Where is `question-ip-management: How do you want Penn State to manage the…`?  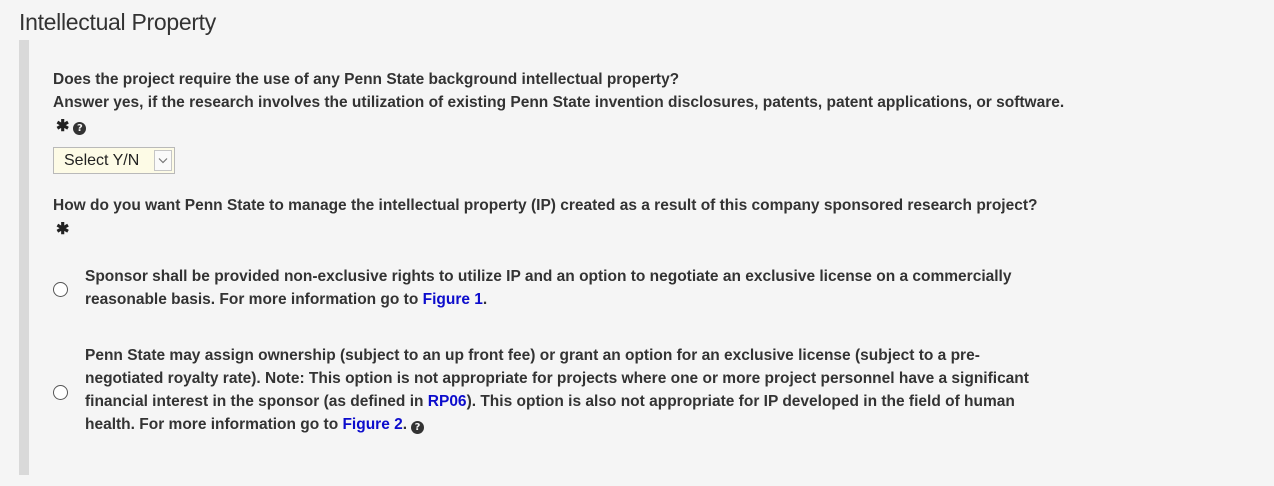 question-ip-management: How do you want Penn State to manage the… is located at coordinates (553, 217).